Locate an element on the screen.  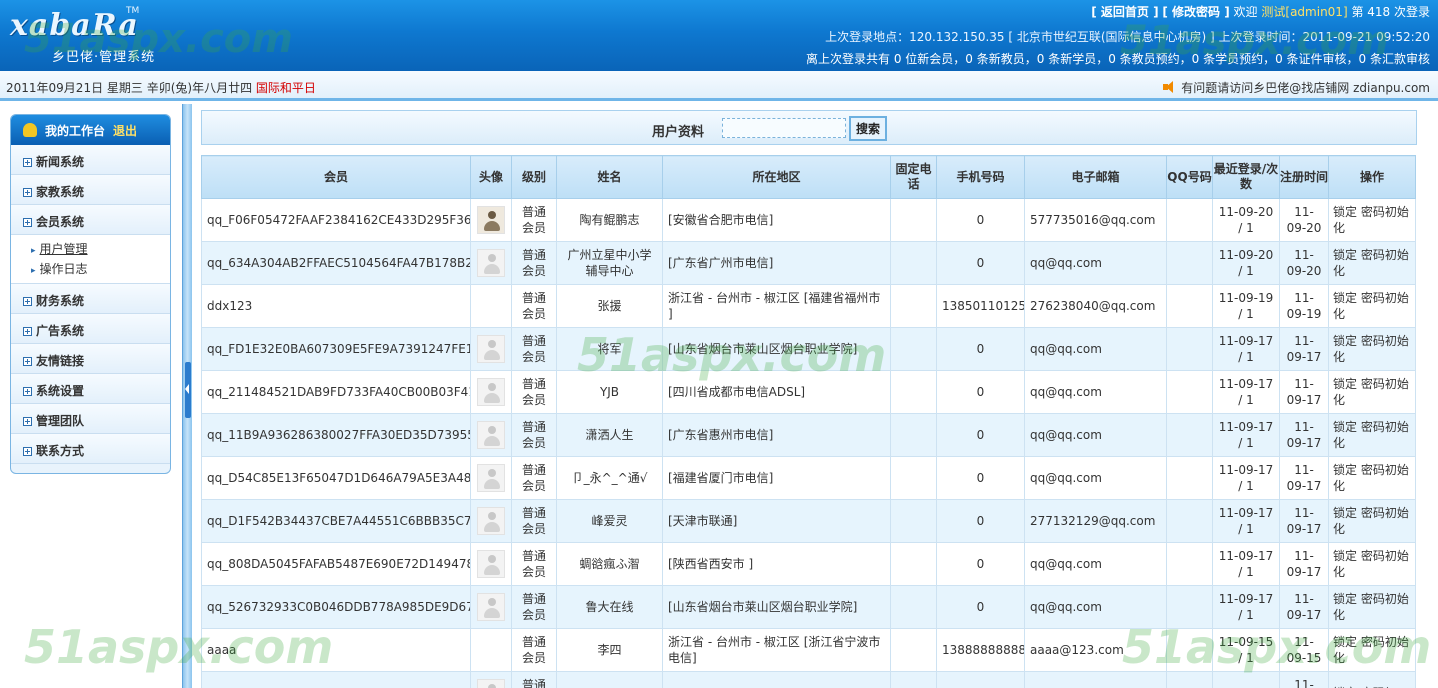
cell-region: [广东省惠州市电信] is located at coordinates (776, 435).